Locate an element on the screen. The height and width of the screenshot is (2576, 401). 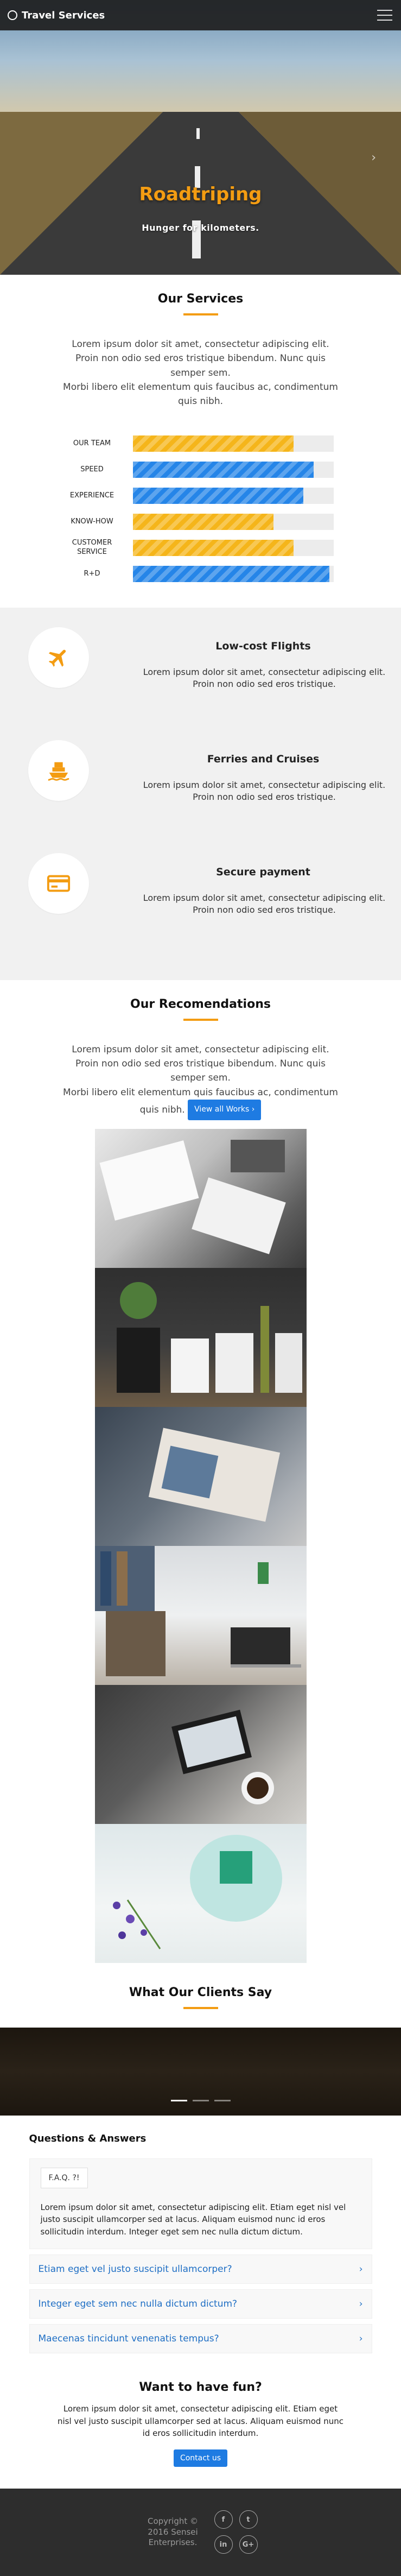
skill-row: R+D is located at coordinates (201, 574).